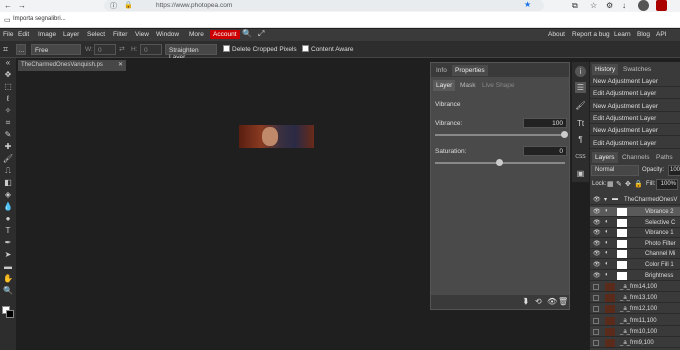  Describe the element at coordinates (8, 111) in the screenshot. I see `magic-wand-icon: ✧` at that location.